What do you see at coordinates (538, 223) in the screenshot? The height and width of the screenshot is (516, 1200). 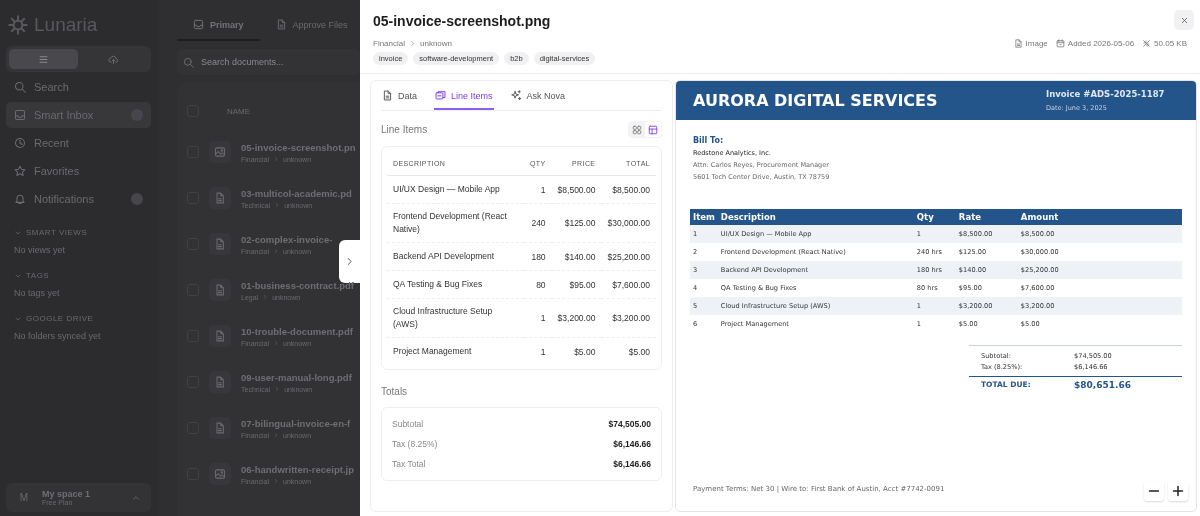 I see `table-cell: 240` at bounding box center [538, 223].